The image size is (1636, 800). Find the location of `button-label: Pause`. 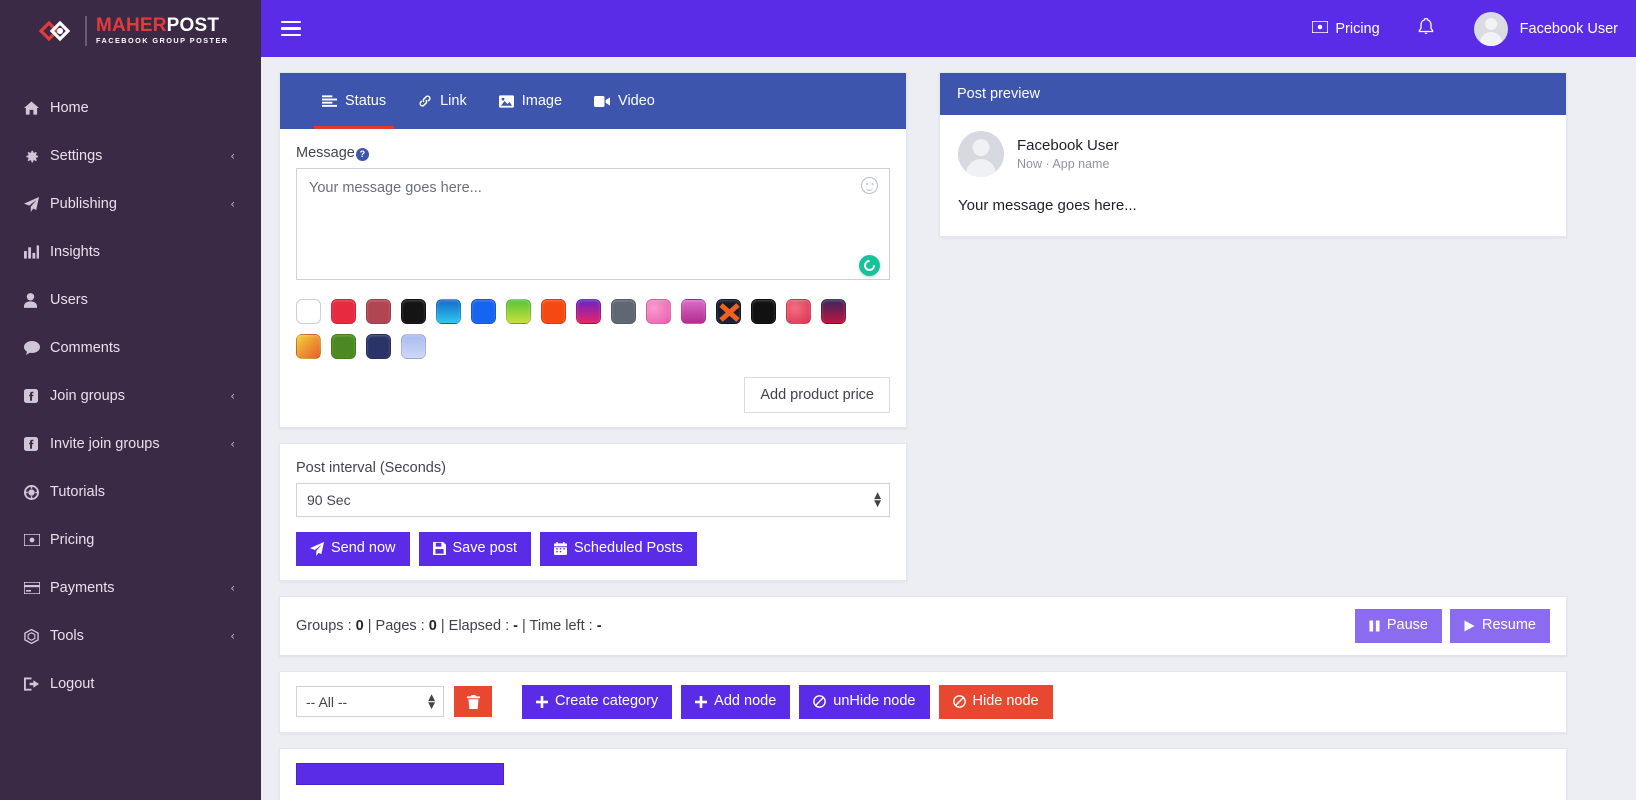

button-label: Pause is located at coordinates (1407, 624).